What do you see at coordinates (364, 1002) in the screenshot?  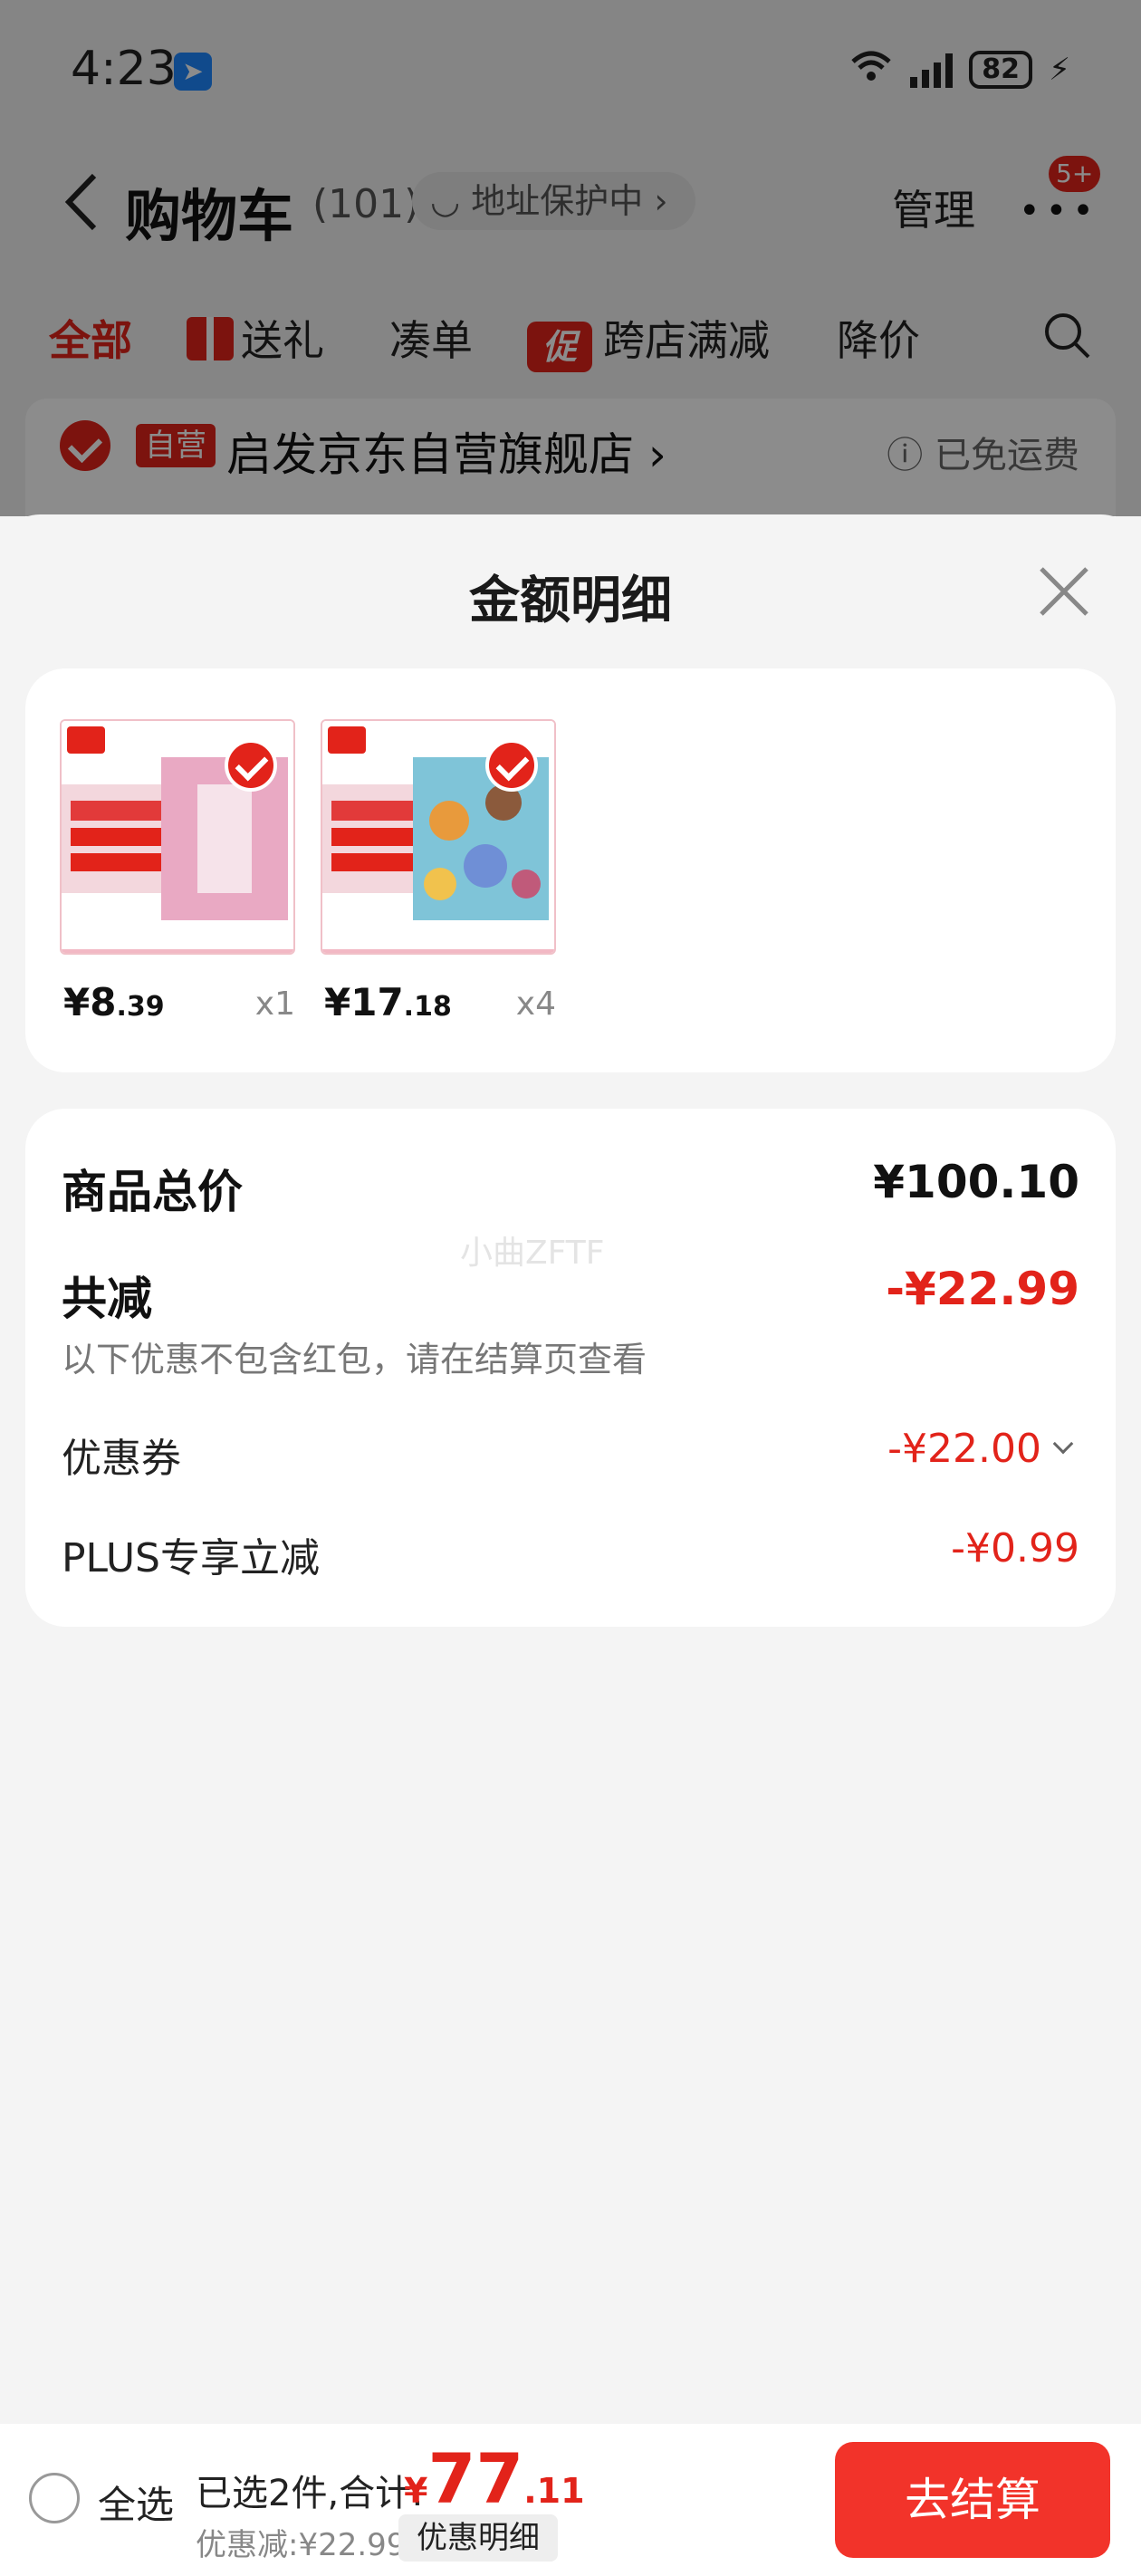 I see `price-int: ¥17` at bounding box center [364, 1002].